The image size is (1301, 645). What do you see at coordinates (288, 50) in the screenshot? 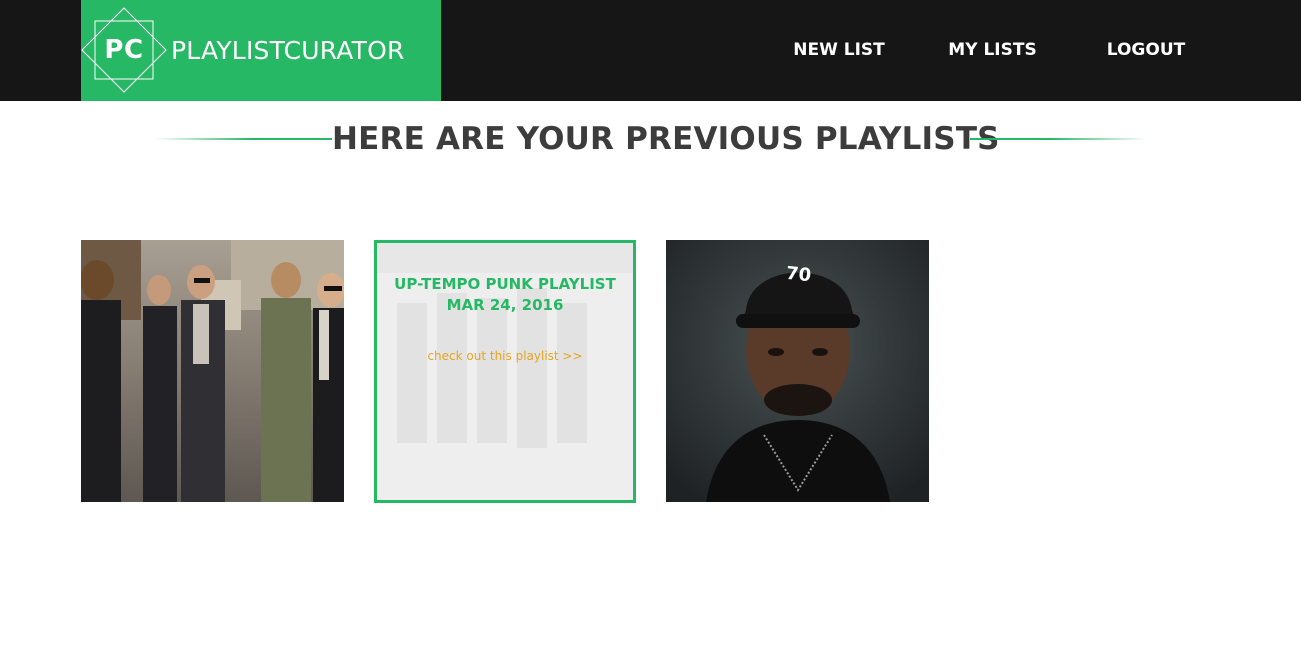
I see `brand-name: PLAYLISTCURATOR` at bounding box center [288, 50].